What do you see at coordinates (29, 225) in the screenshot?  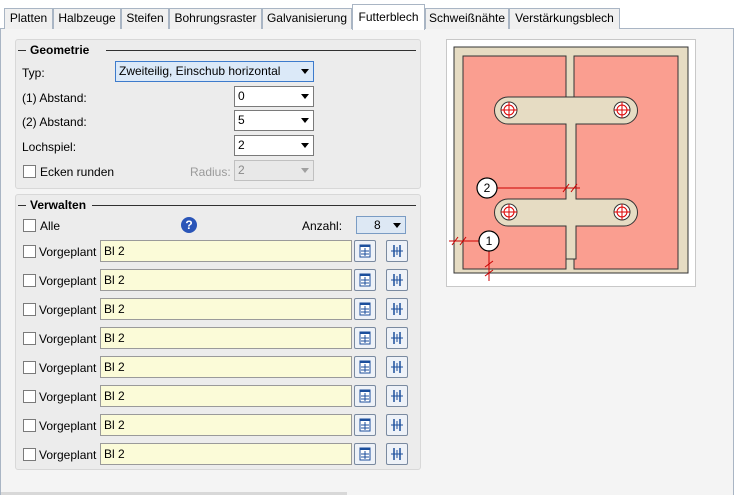 I see `alle-checkbox` at bounding box center [29, 225].